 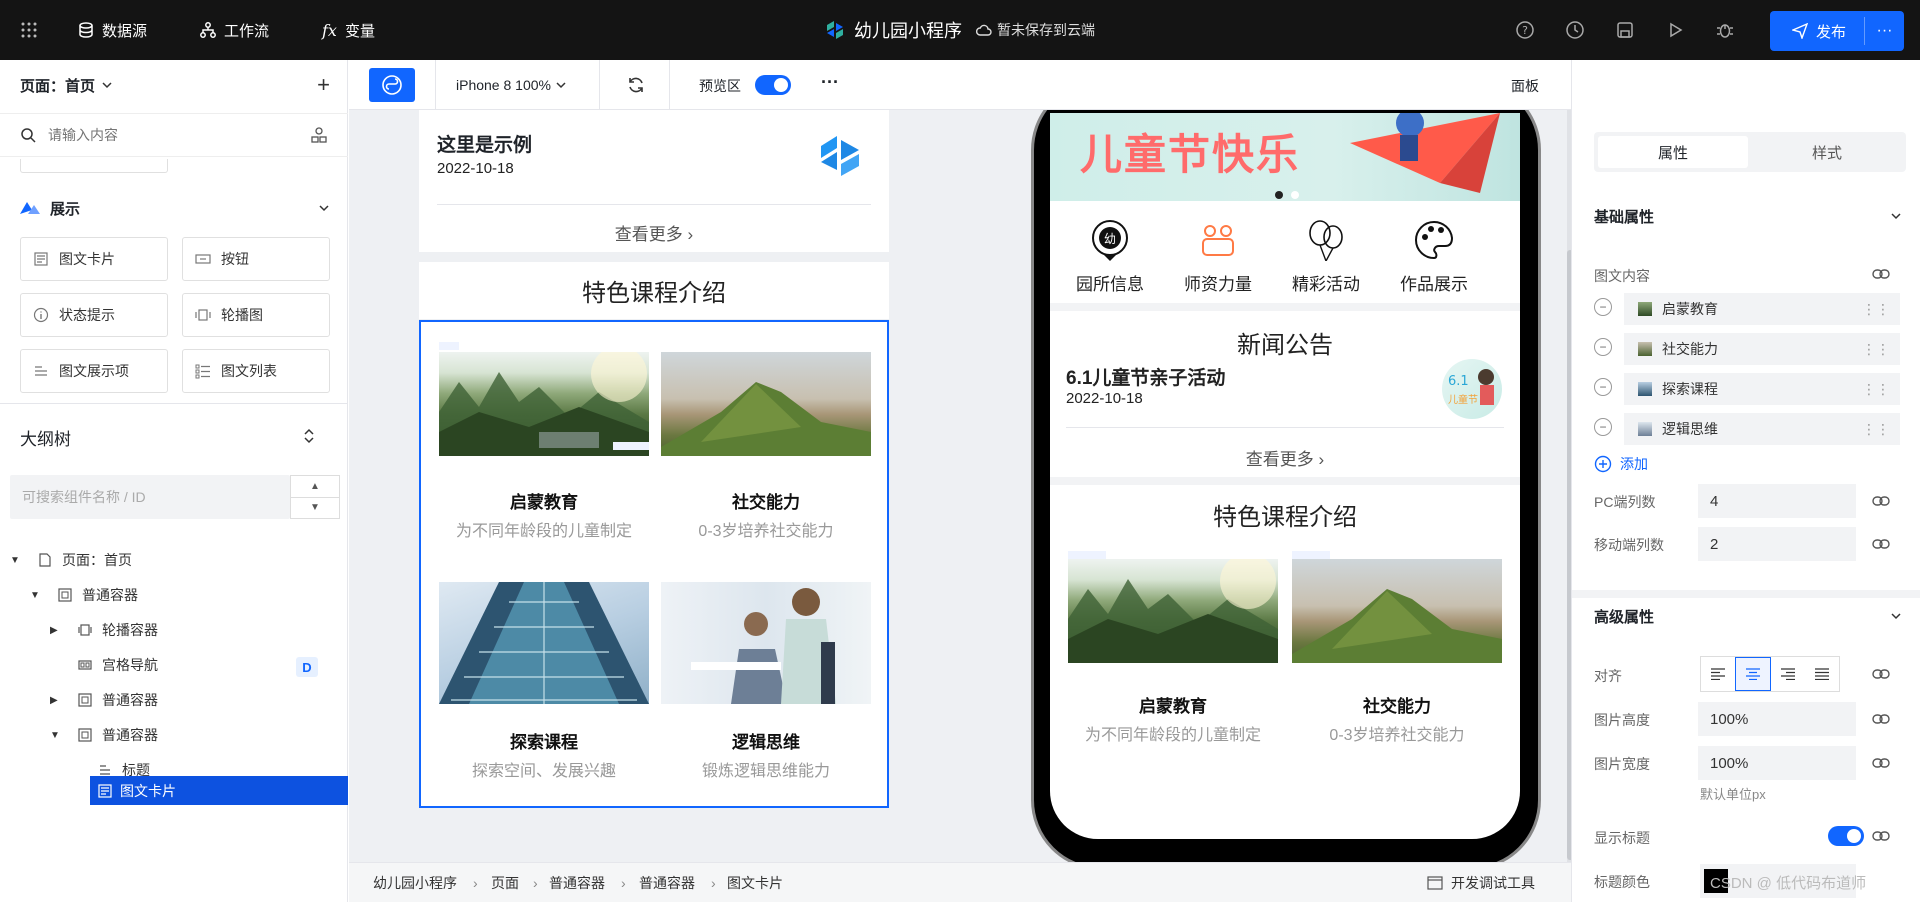 I want to click on nav-item: 作品展示, so click(x=1434, y=257).